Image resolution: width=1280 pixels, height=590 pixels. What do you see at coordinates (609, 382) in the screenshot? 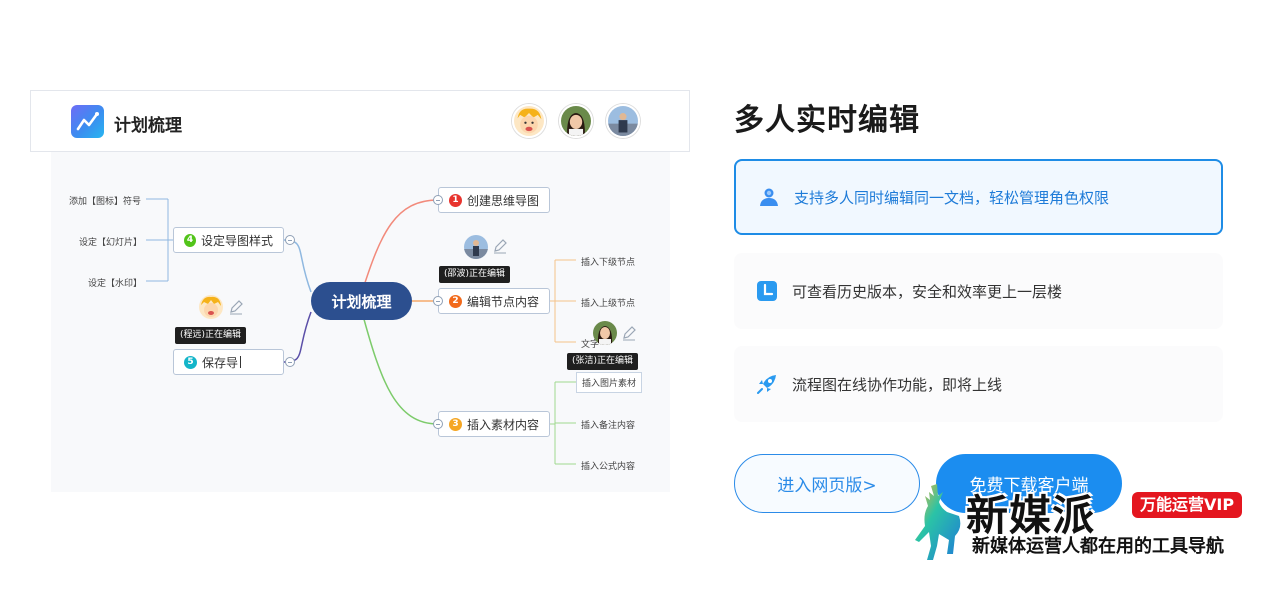
I see `leaf-insert-image: 插入图片素材` at bounding box center [609, 382].